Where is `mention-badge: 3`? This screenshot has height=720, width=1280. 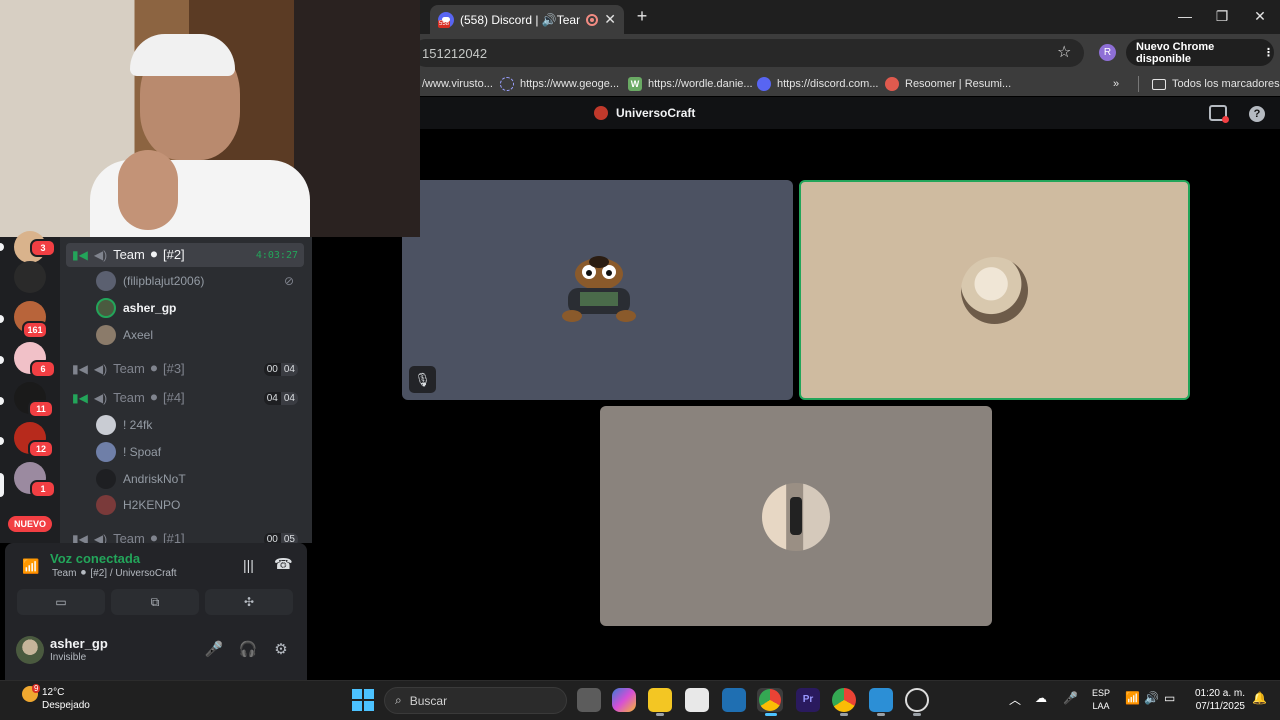
mention-badge: 3 is located at coordinates (43, 248).